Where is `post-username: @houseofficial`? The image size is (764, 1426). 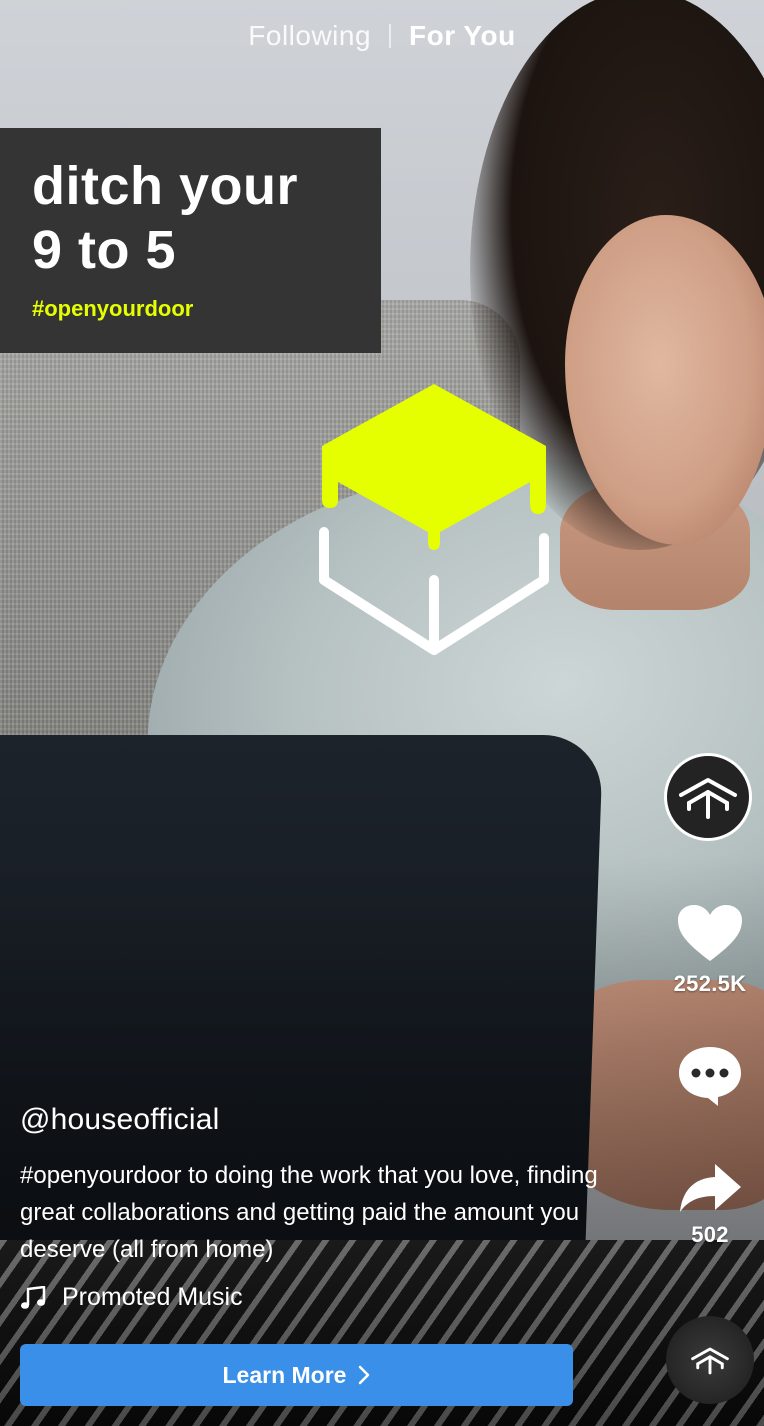
post-username: @houseofficial is located at coordinates (120, 1120).